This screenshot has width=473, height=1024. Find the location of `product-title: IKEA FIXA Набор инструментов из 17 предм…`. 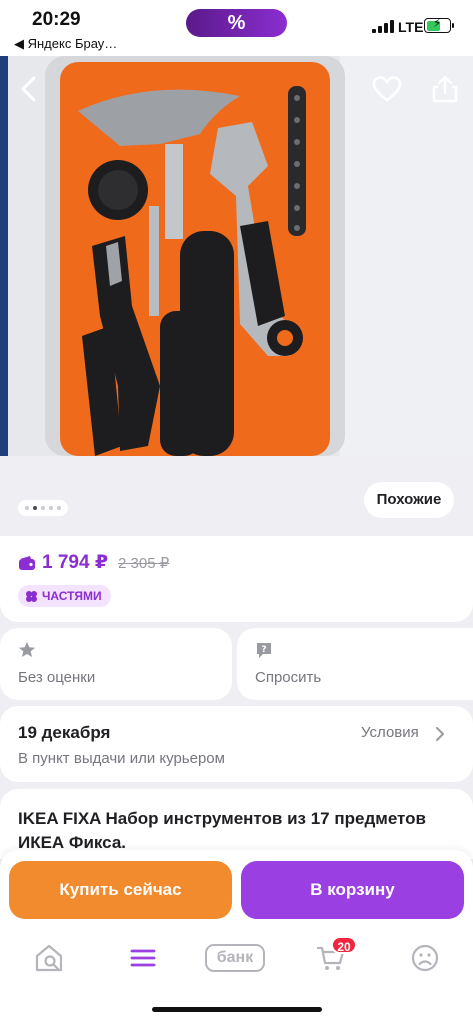

product-title: IKEA FIXA Набор инструментов из 17 предм… is located at coordinates (222, 830).